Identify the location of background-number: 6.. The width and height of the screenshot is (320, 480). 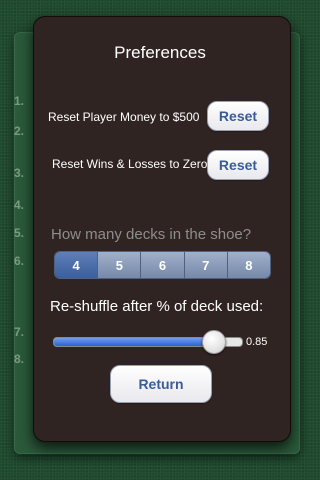
(19, 261).